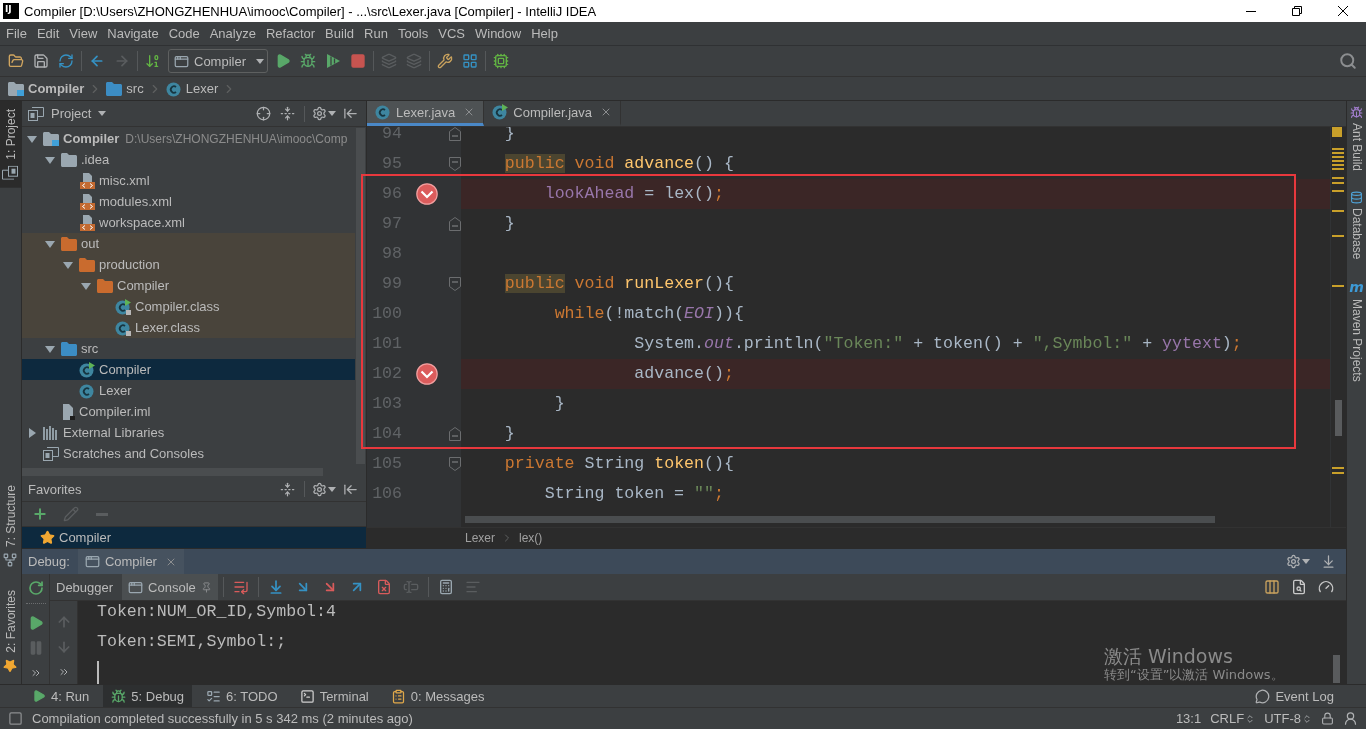 The height and width of the screenshot is (729, 1366). Describe the element at coordinates (426, 113) in the screenshot. I see `editor-tab: Lexer.java` at that location.